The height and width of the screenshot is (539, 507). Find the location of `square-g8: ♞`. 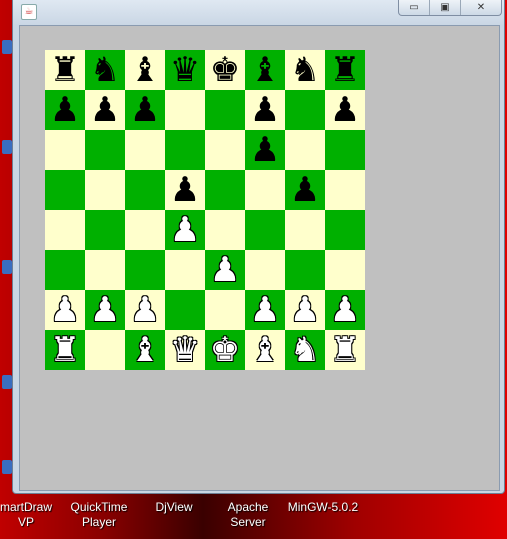

square-g8: ♞ is located at coordinates (305, 70).